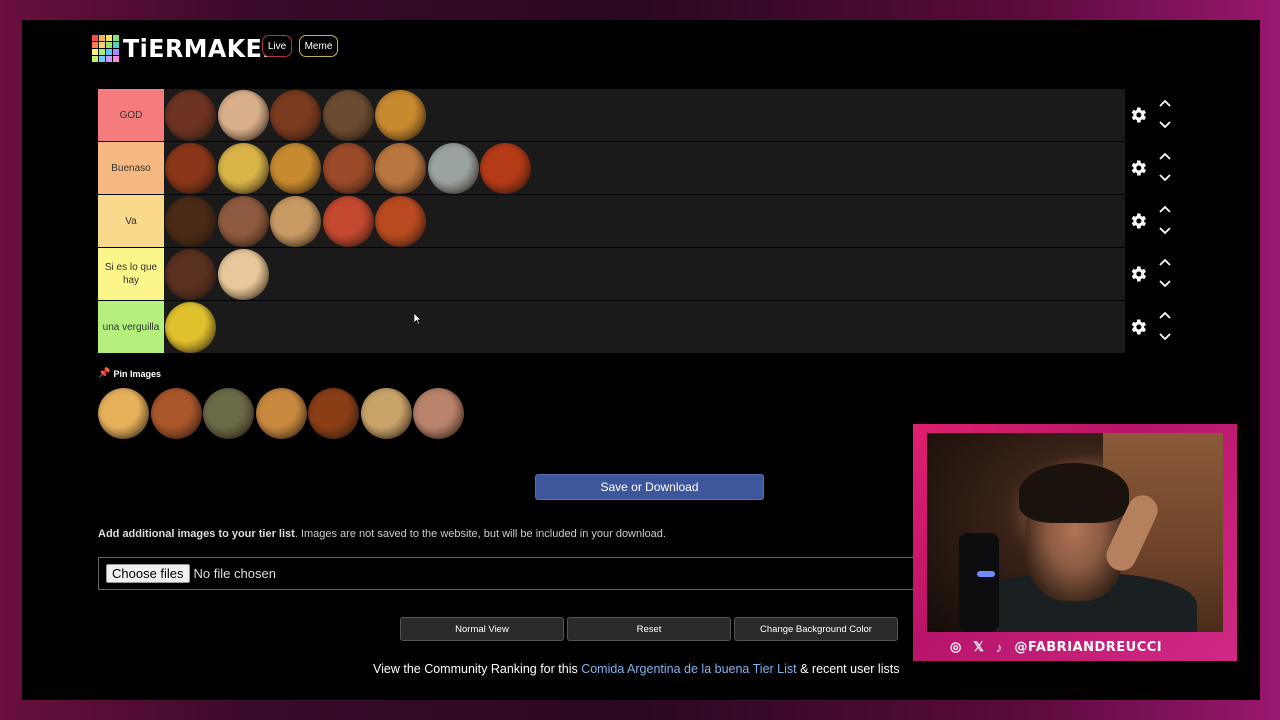 Image resolution: width=1280 pixels, height=720 pixels. What do you see at coordinates (234, 573) in the screenshot?
I see `file-status: No file chosen` at bounding box center [234, 573].